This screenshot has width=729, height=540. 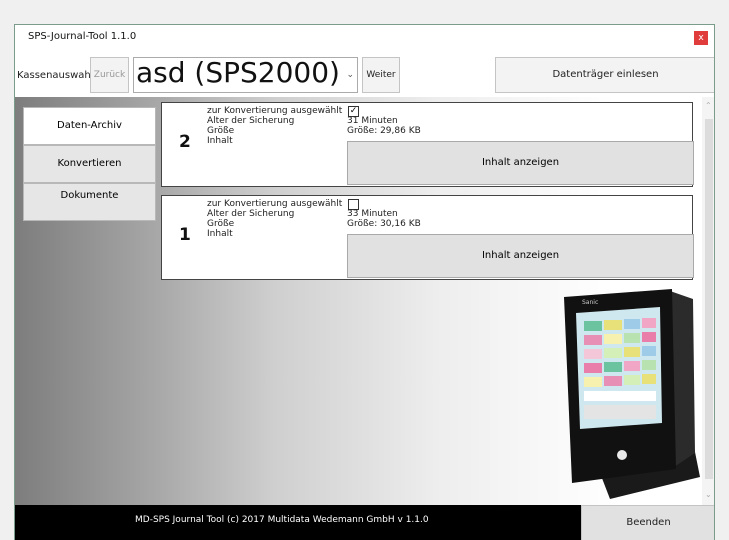 What do you see at coordinates (109, 75) in the screenshot?
I see `zurueck-button: Zurück` at bounding box center [109, 75].